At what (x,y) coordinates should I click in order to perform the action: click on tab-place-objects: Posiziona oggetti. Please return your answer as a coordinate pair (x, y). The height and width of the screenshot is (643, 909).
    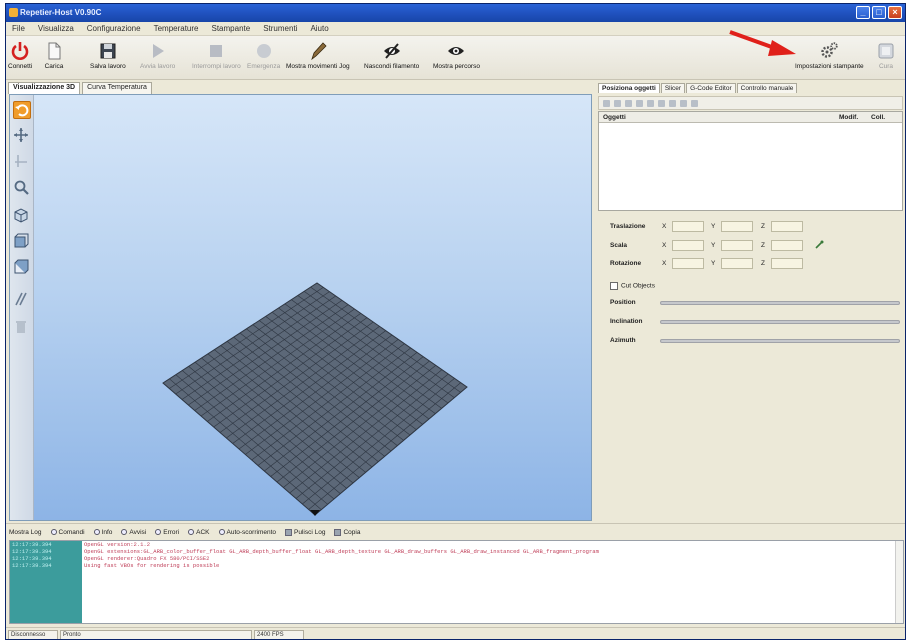
    Looking at the image, I should click on (629, 88).